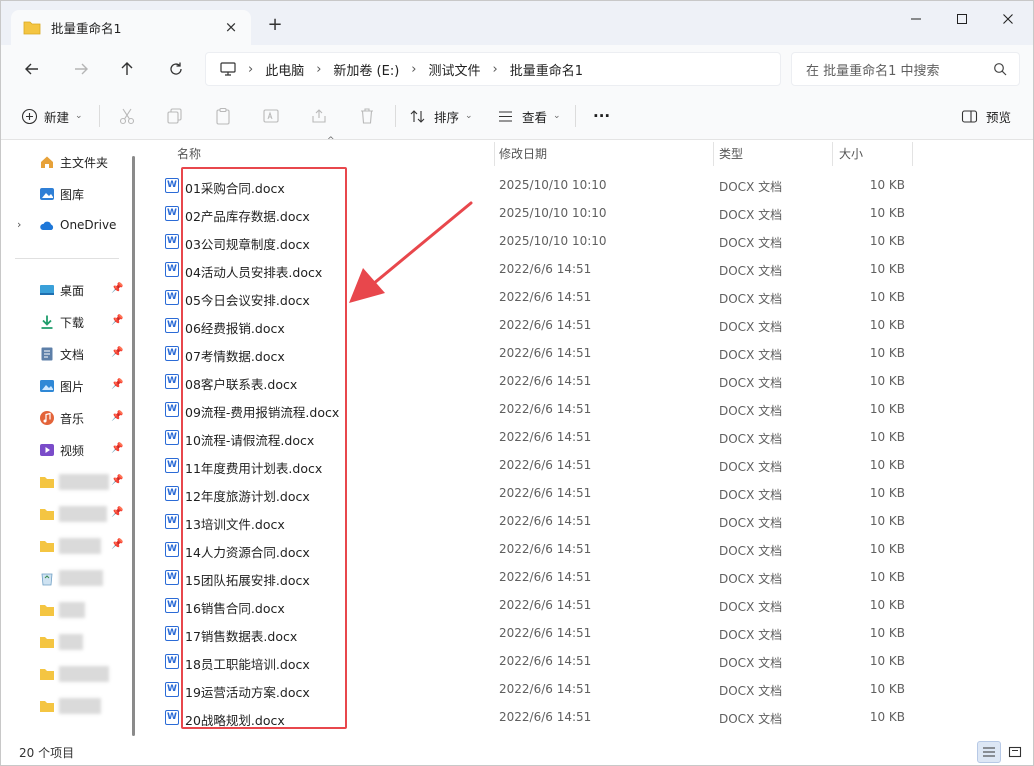 This screenshot has width=1034, height=766. What do you see at coordinates (65, 162) in the screenshot?
I see `sidebar-item-home: 主文件夹` at bounding box center [65, 162].